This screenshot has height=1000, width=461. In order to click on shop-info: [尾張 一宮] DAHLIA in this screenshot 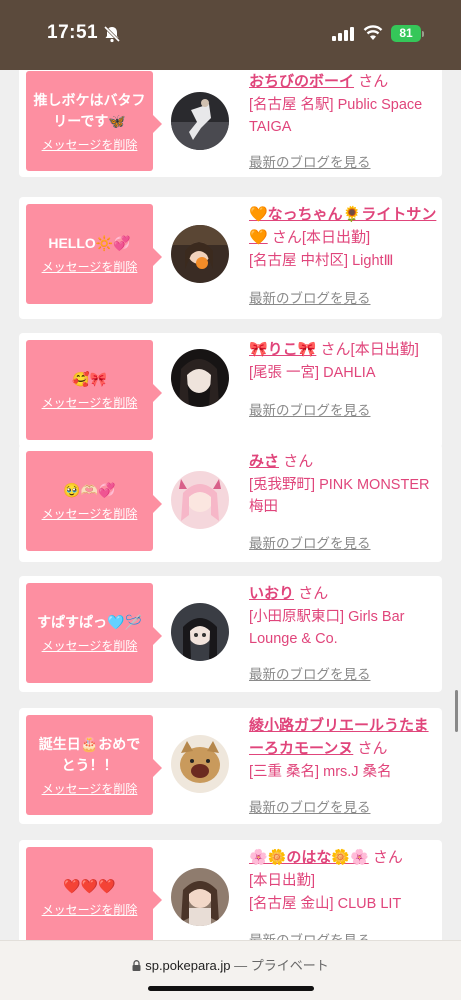, I will do `click(312, 373)`.